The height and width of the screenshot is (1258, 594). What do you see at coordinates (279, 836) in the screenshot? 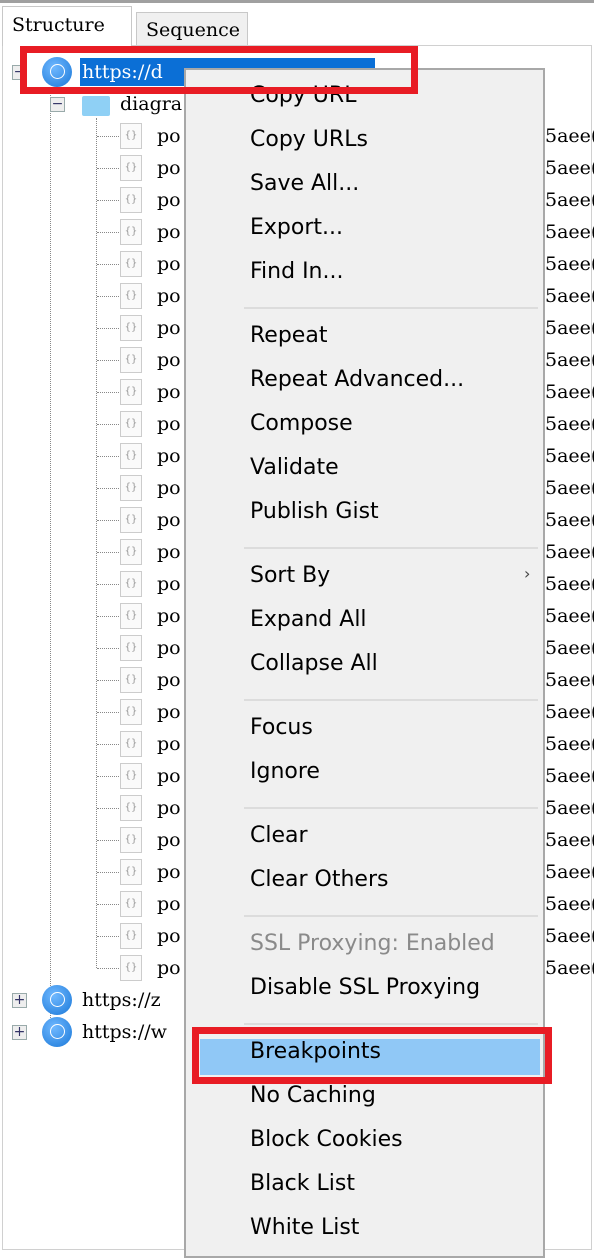
I see `menu-item-clear: Clear` at bounding box center [279, 836].